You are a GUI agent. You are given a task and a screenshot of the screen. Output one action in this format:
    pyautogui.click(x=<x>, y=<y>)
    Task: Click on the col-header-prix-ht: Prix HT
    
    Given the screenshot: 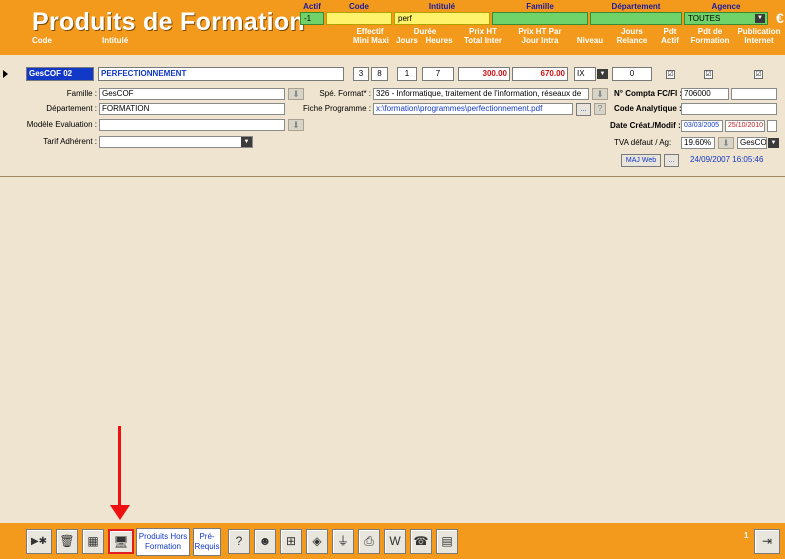 What is the action you would take?
    pyautogui.click(x=482, y=31)
    